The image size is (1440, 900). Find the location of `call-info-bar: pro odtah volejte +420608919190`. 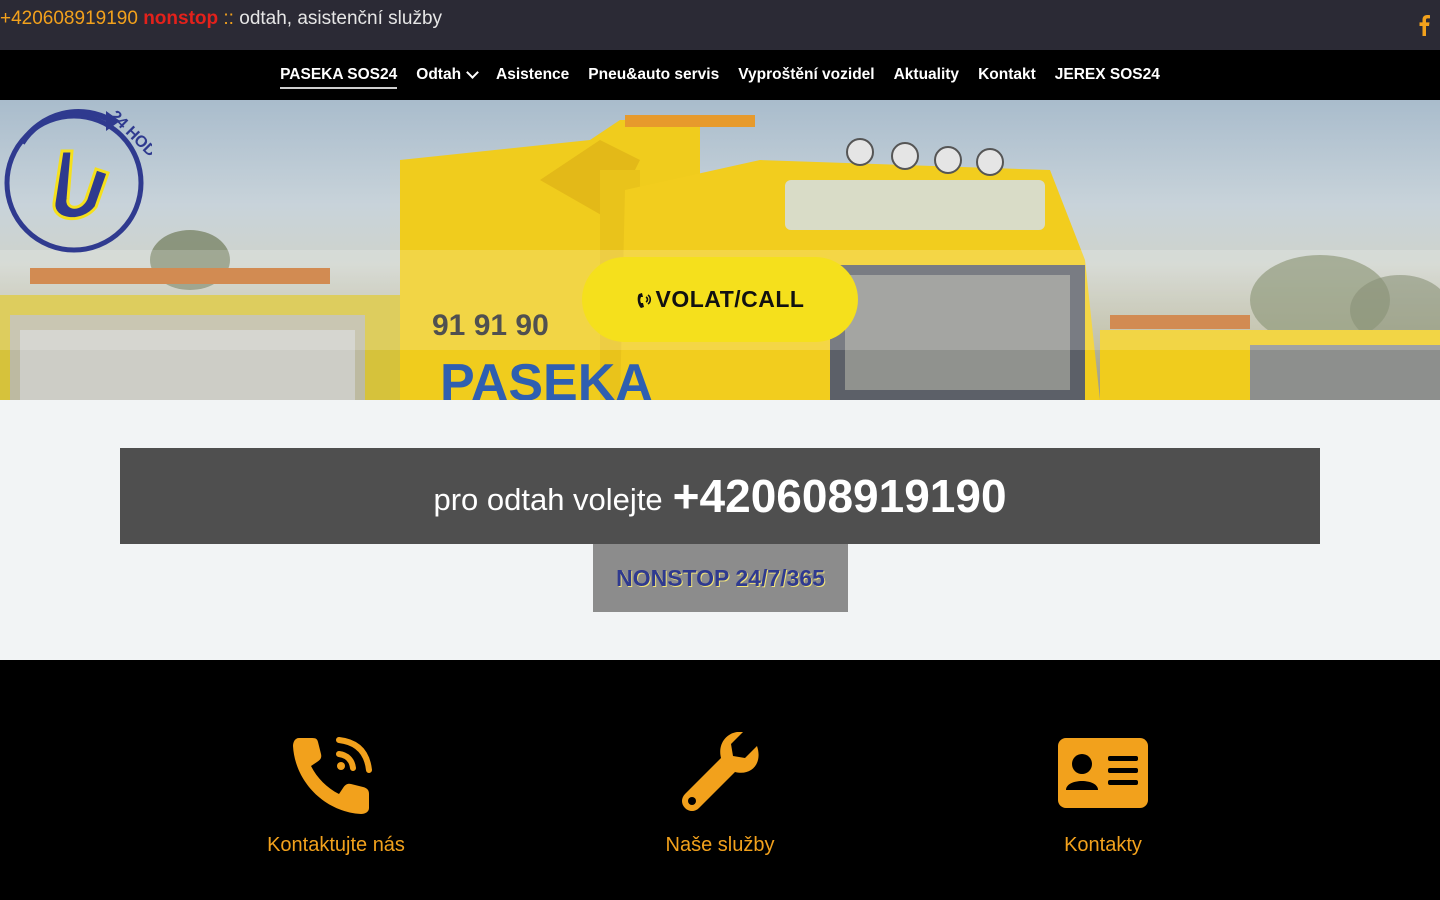

call-info-bar: pro odtah volejte +420608919190 is located at coordinates (720, 496).